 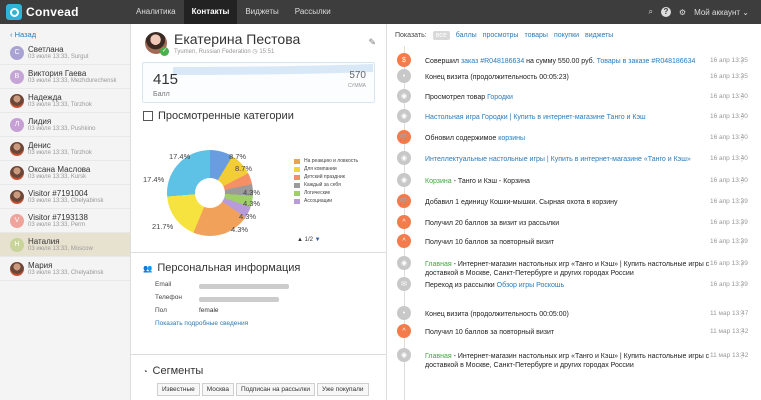 I want to click on segment-tag: Москва, so click(x=217, y=389).